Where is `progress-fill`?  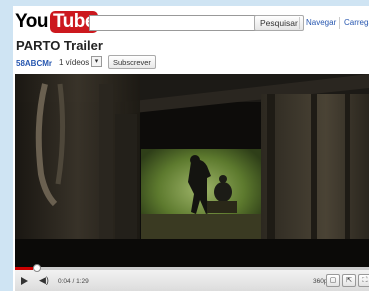
progress-fill is located at coordinates (24, 268).